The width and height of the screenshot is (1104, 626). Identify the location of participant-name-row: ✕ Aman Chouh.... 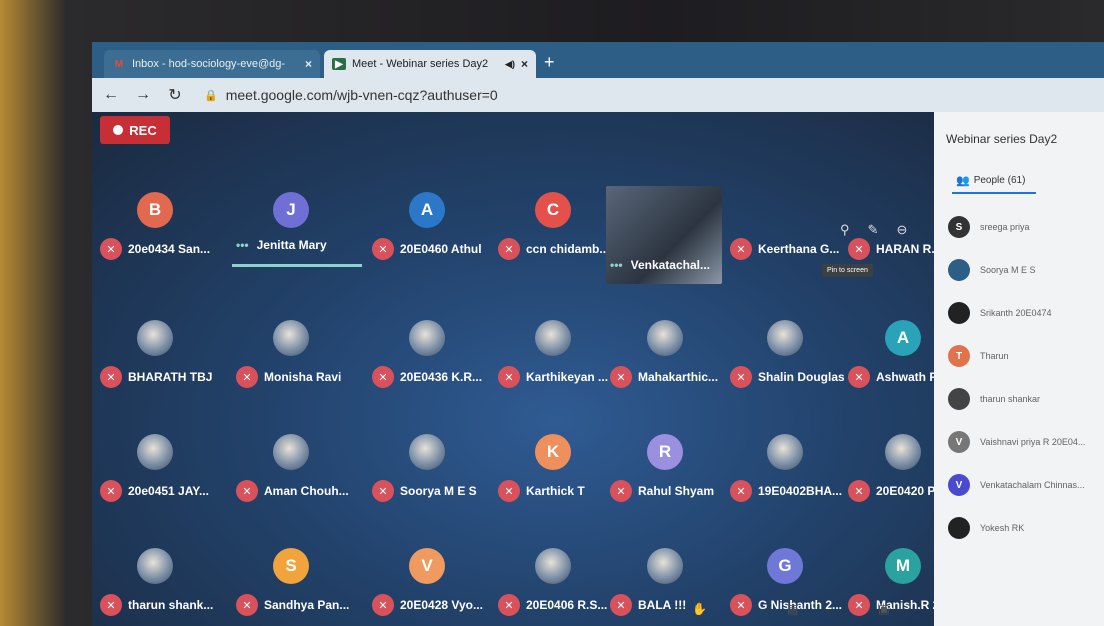
(292, 491).